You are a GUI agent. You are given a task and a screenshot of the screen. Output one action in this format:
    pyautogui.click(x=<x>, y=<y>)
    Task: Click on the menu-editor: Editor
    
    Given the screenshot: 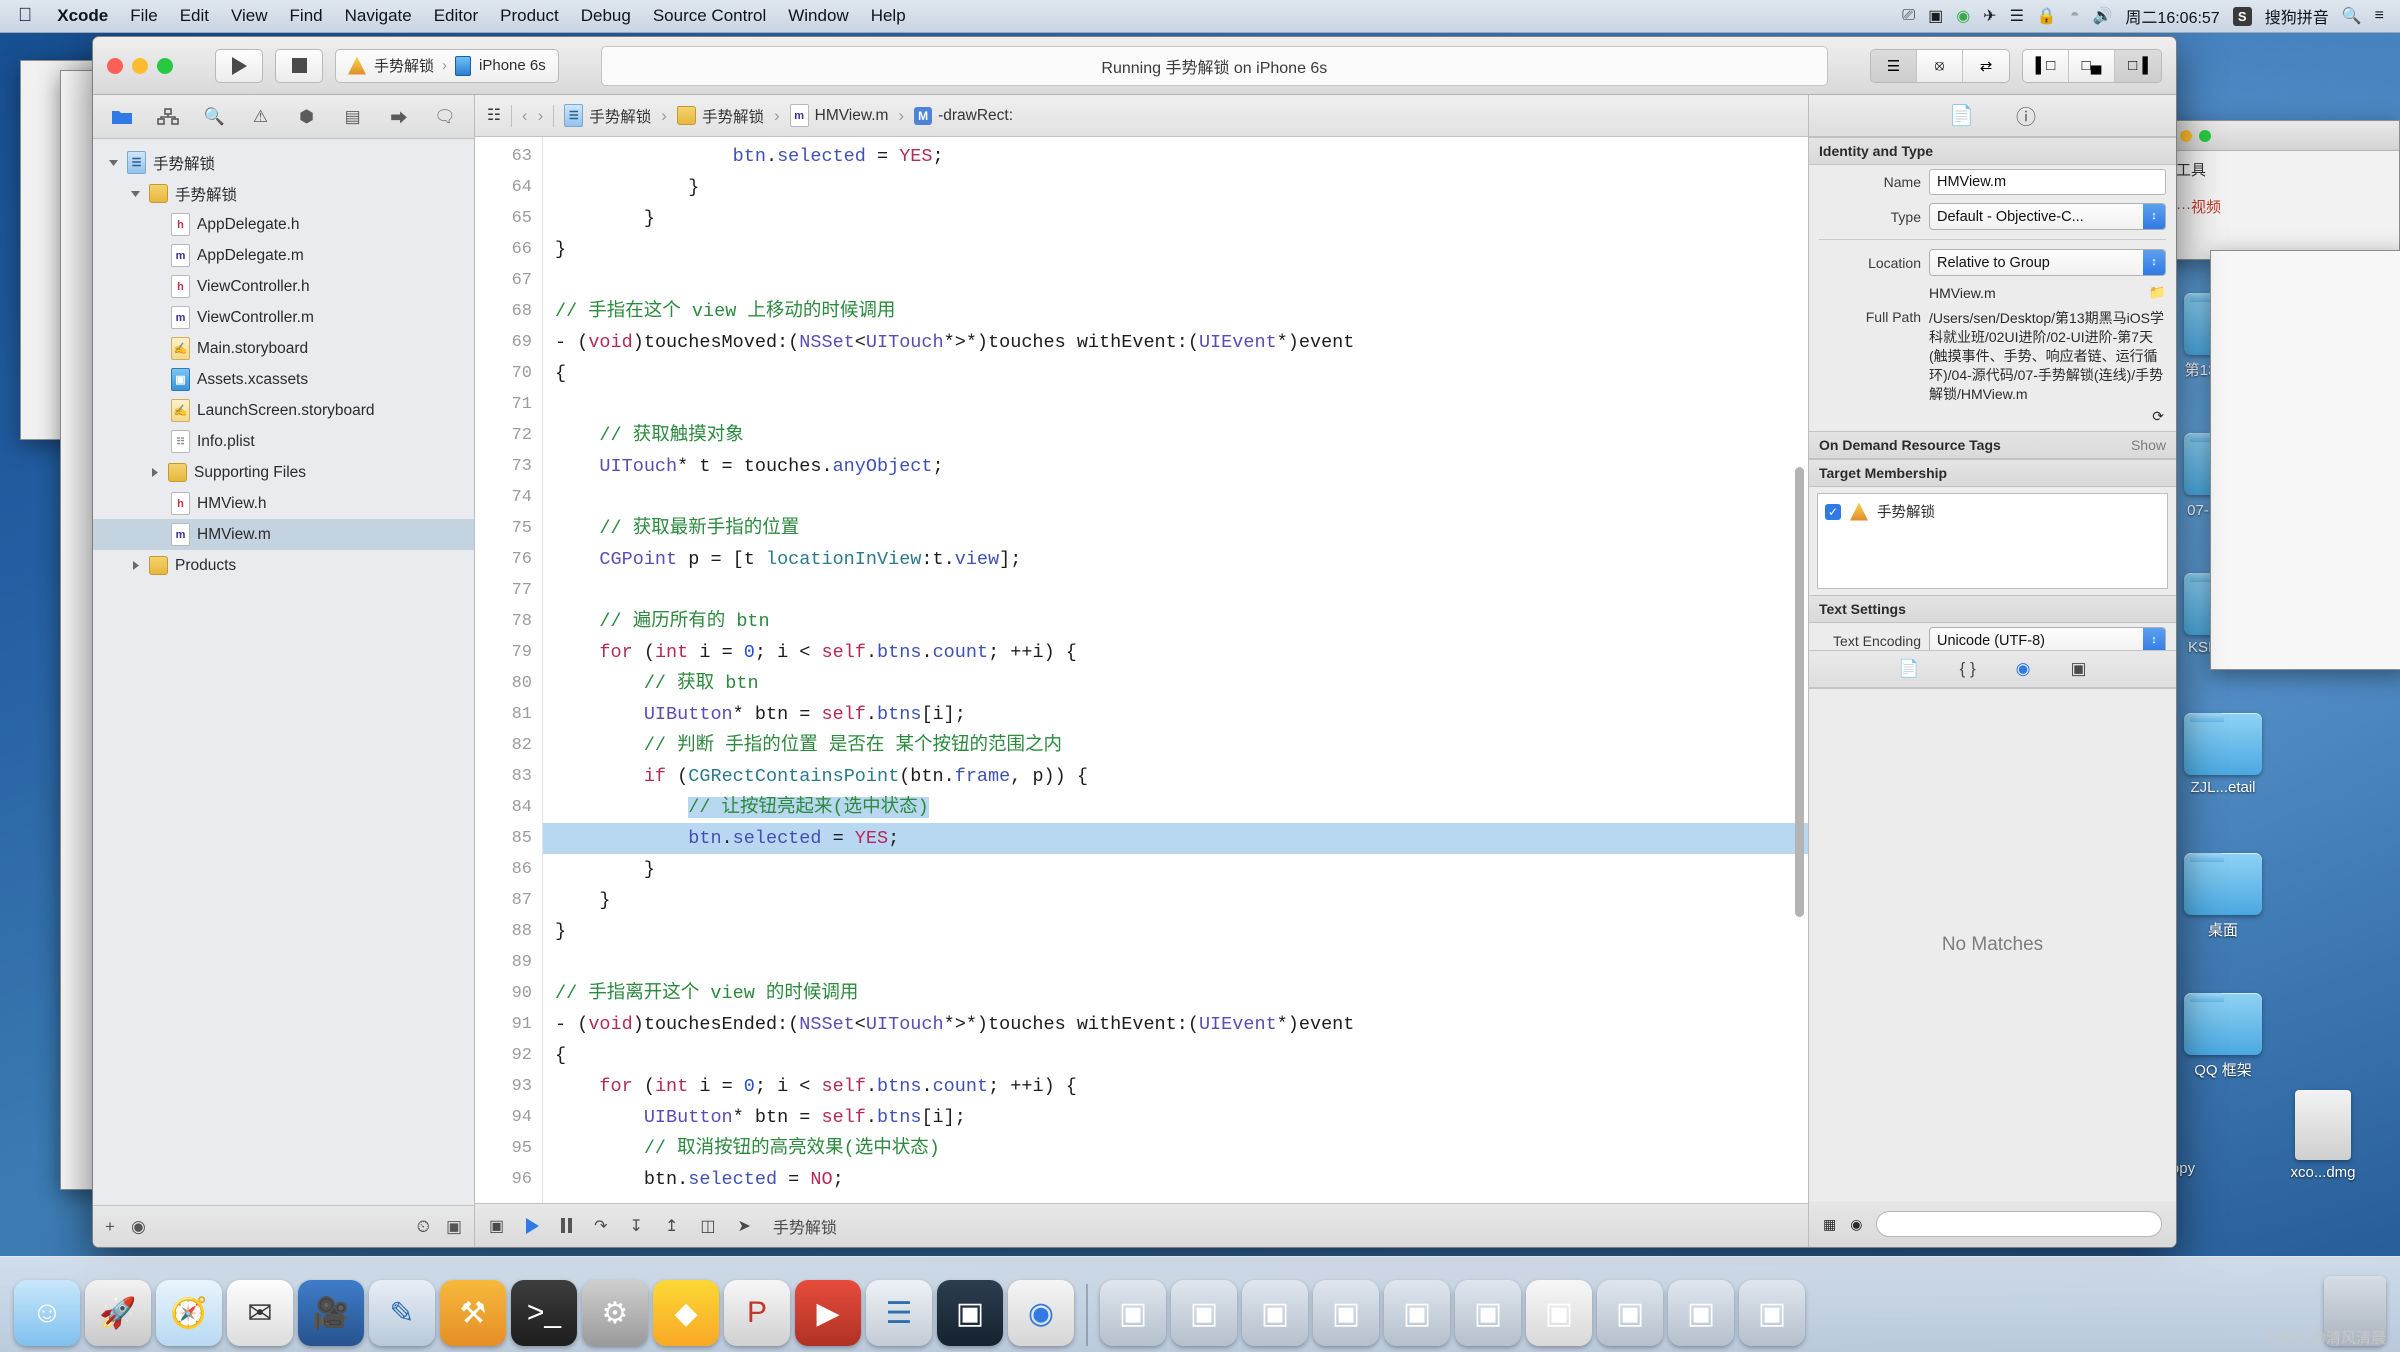 What is the action you would take?
    pyautogui.click(x=456, y=16)
    